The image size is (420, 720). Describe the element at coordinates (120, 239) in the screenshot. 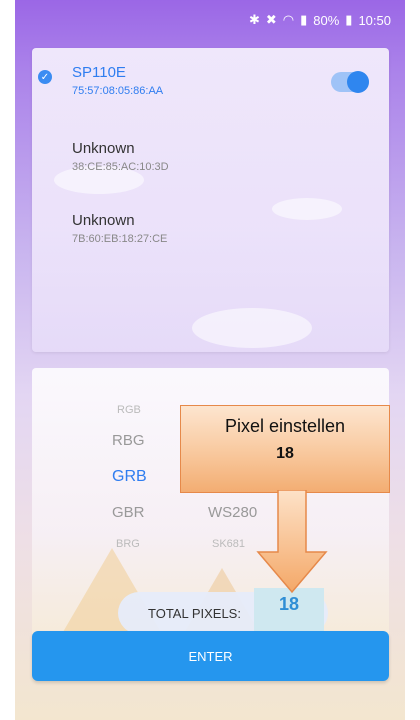

I see `device-mac: 7B:60:EB:18:27:CE` at that location.